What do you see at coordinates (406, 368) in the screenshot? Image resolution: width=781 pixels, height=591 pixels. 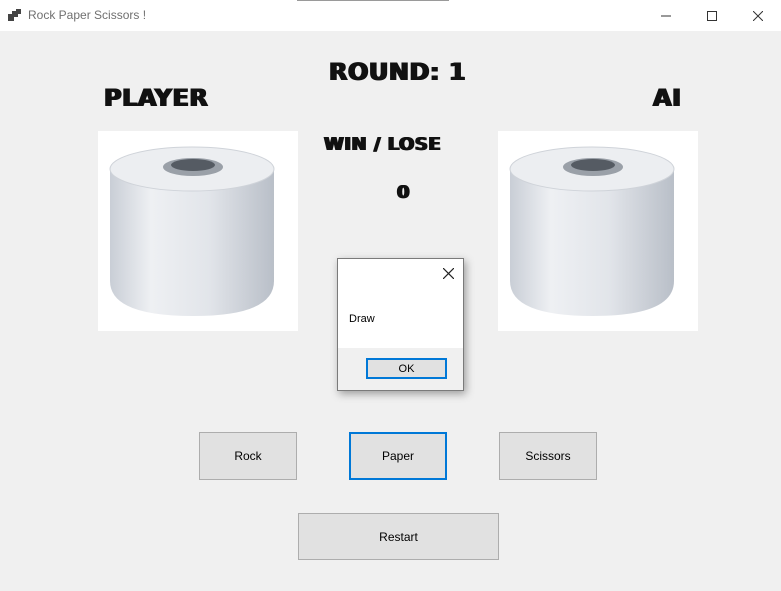 I see `ok-button: OK` at bounding box center [406, 368].